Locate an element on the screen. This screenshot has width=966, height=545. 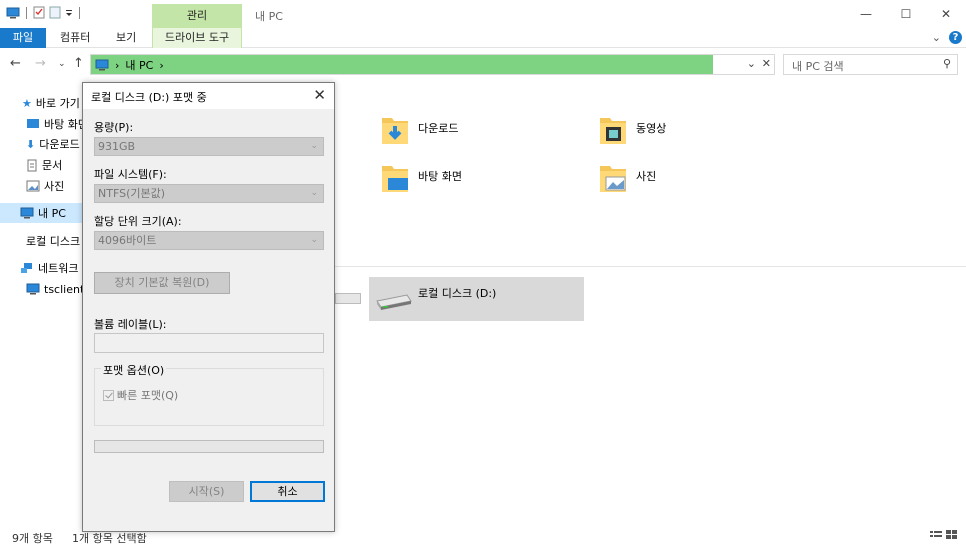
network-computer-icon is located at coordinates (33, 289).